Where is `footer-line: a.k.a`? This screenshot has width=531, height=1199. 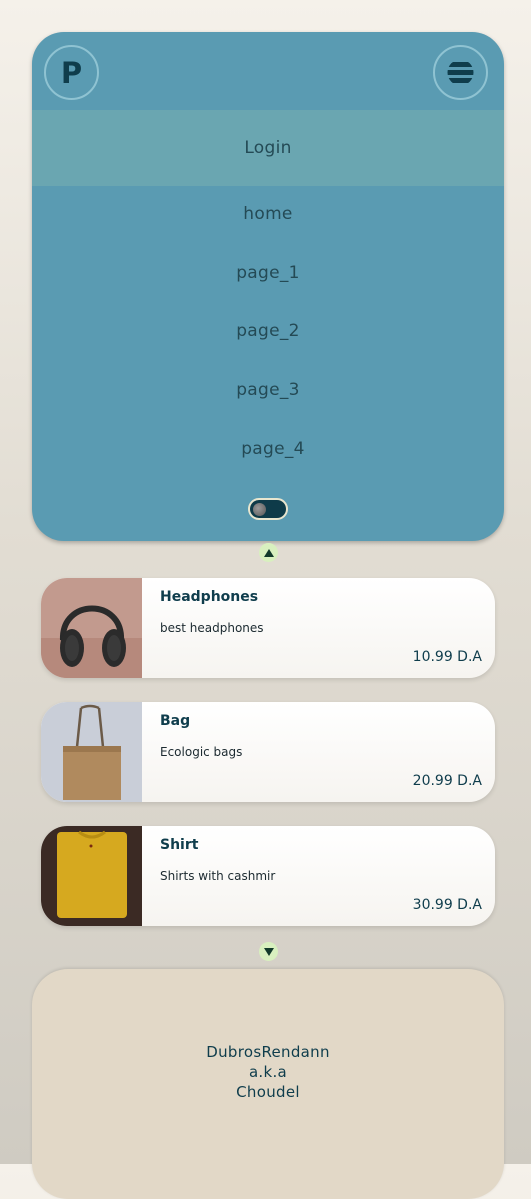
footer-line: a.k.a is located at coordinates (268, 1072).